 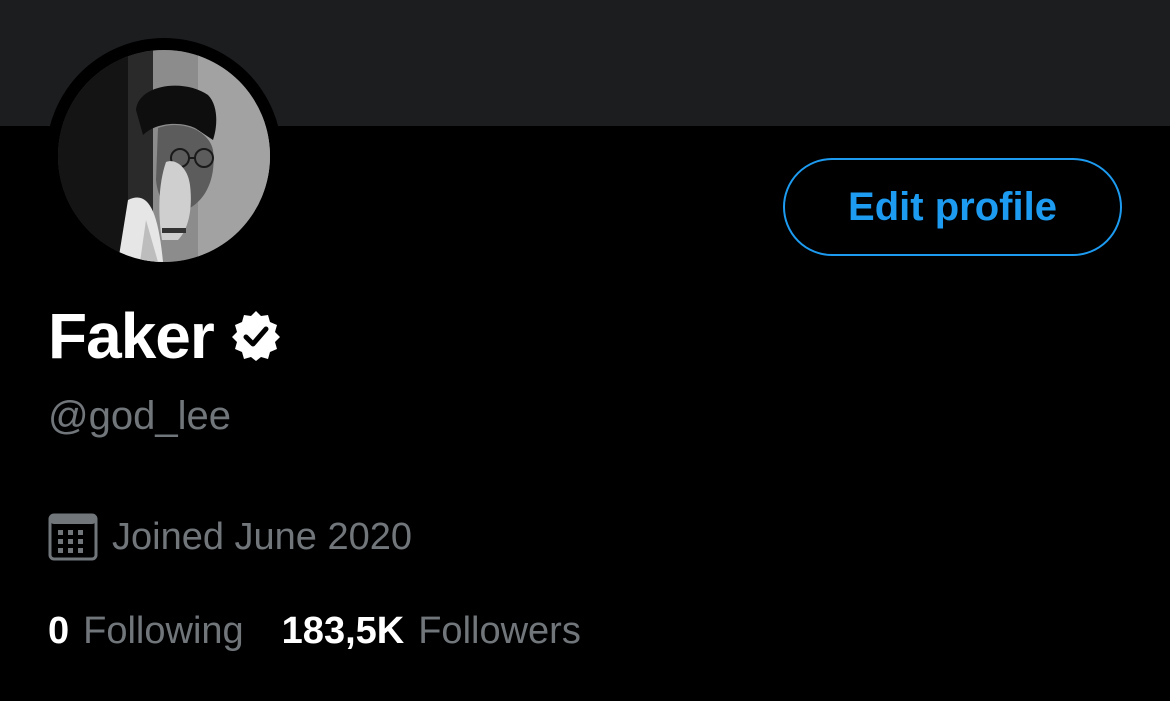 I want to click on avatar-photo, so click(x=164, y=156).